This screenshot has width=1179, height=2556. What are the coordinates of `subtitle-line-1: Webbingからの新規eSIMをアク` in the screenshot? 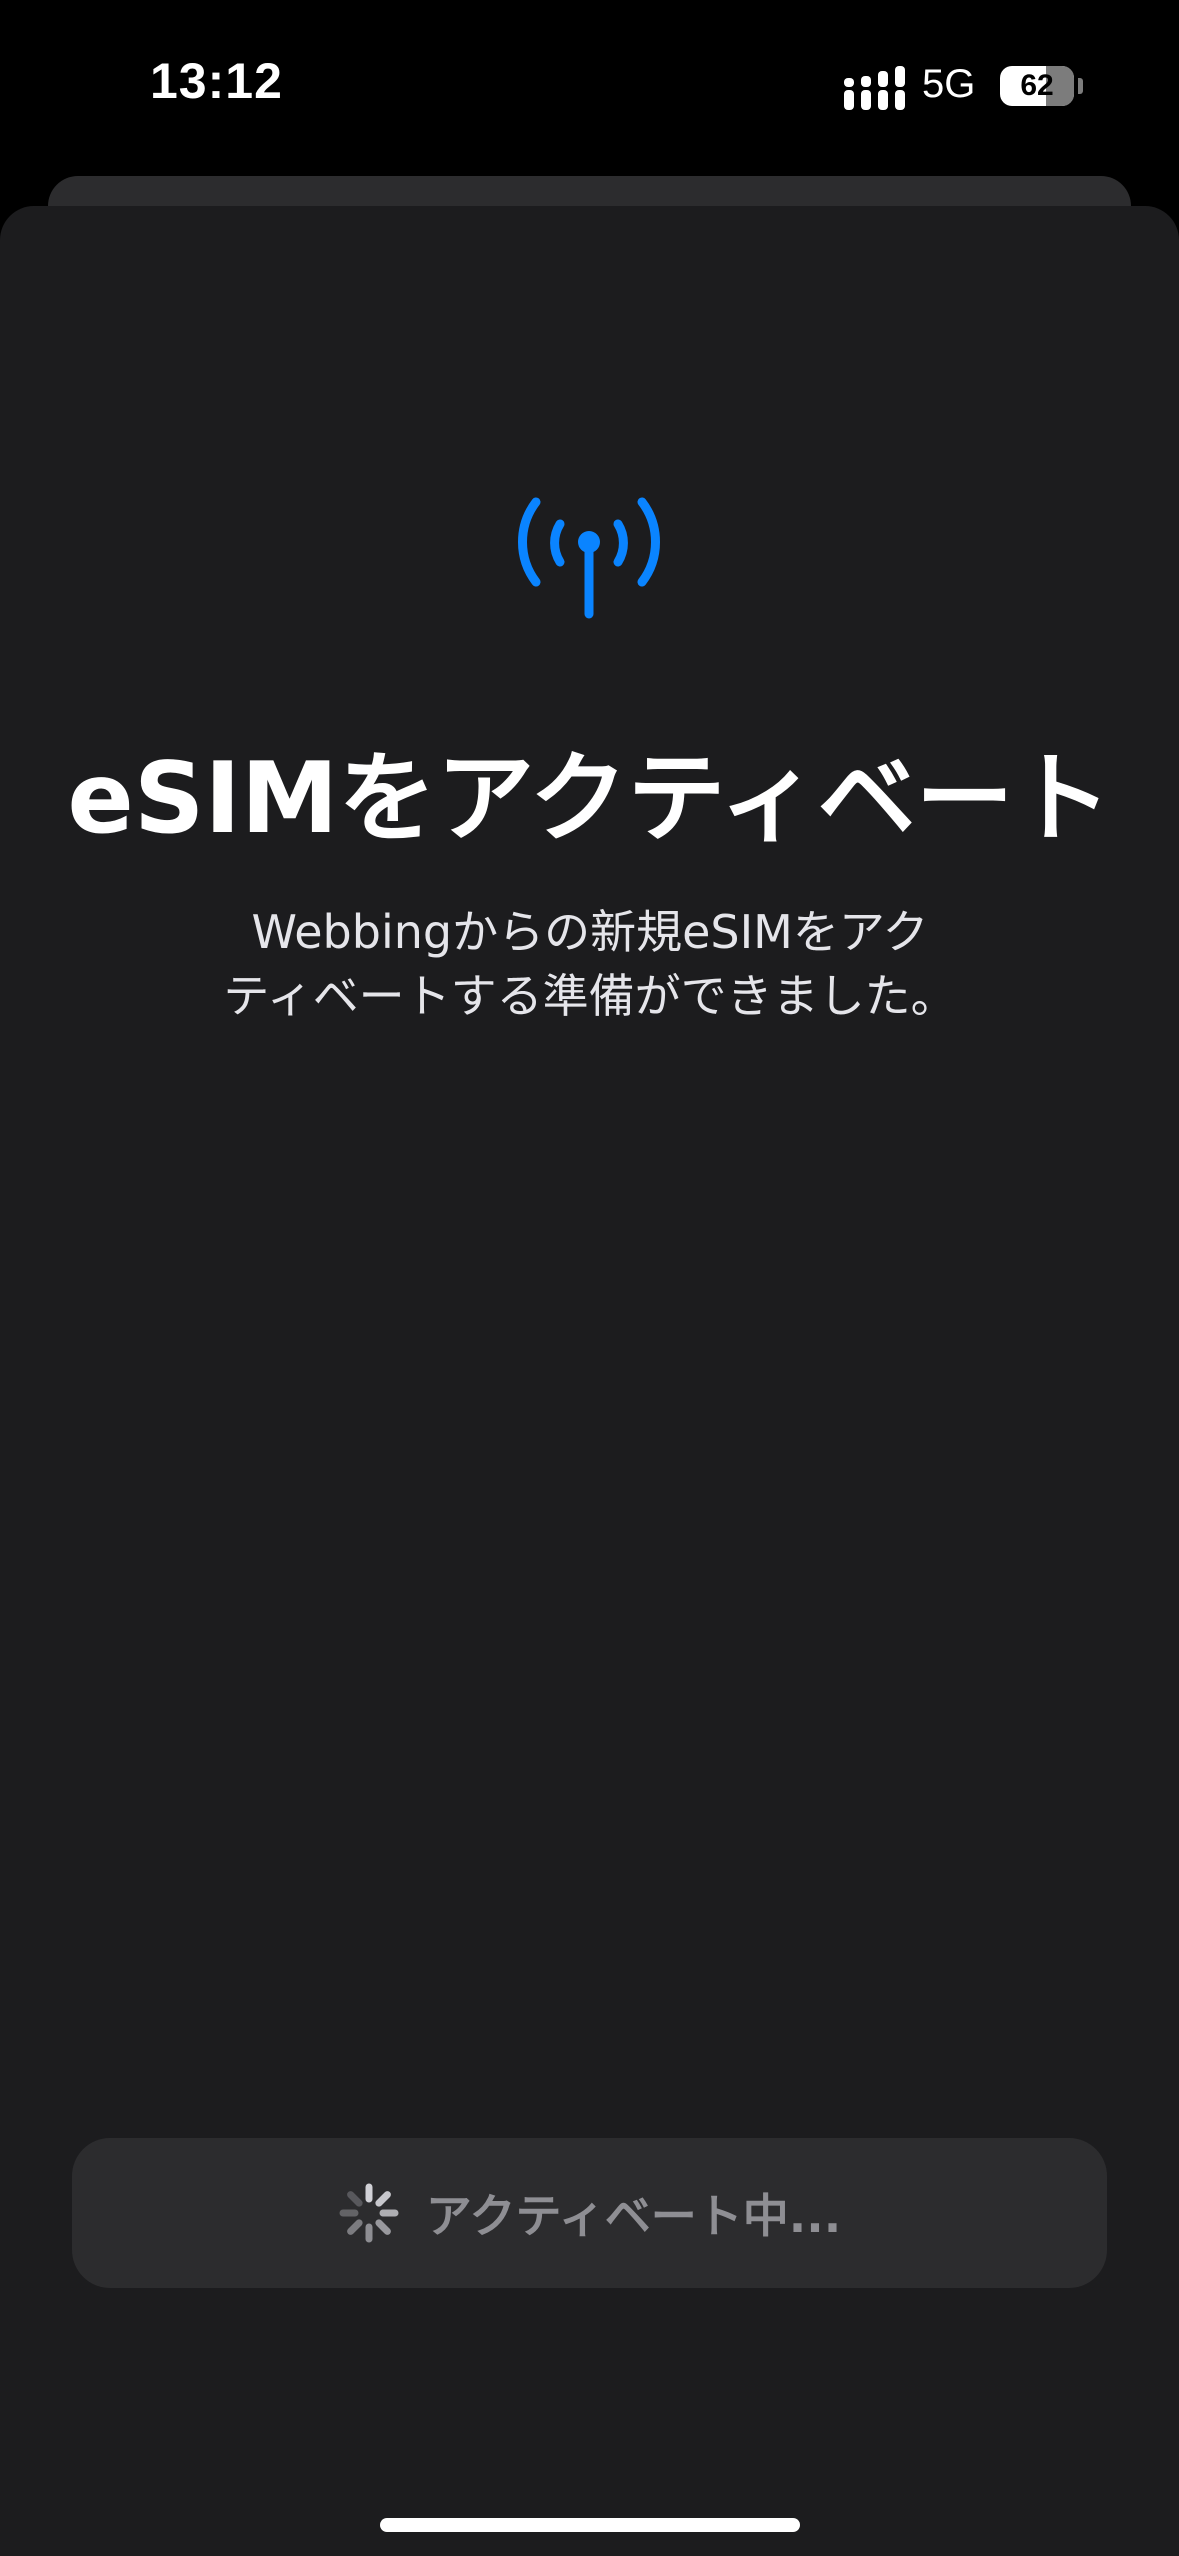 It's located at (590, 932).